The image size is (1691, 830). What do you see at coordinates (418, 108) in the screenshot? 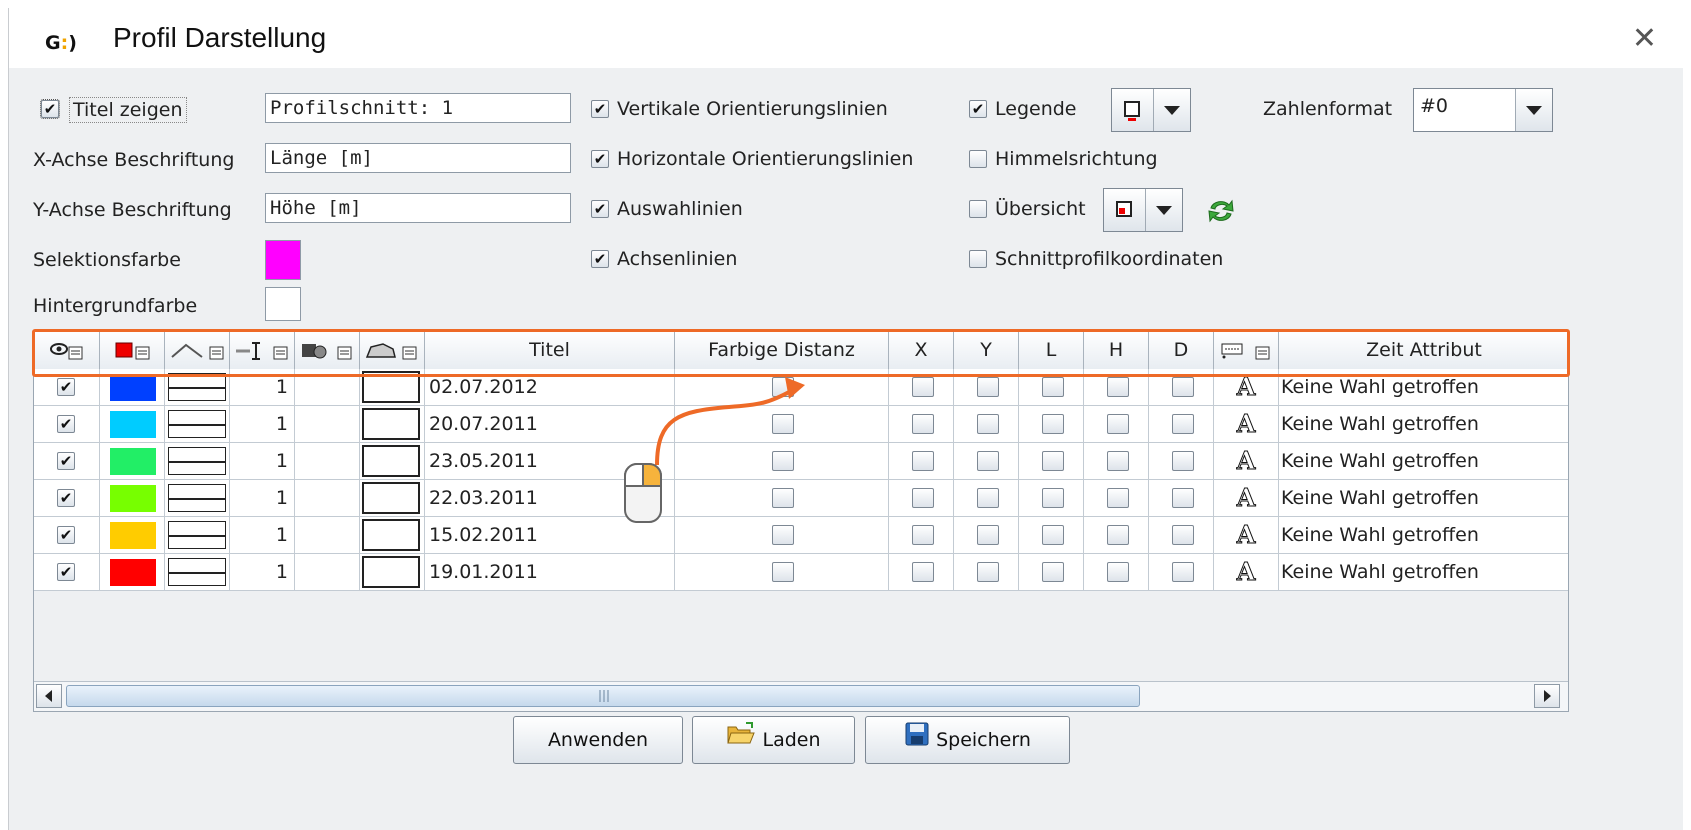
I see `titel-input: Profilschnitt: 1` at bounding box center [418, 108].